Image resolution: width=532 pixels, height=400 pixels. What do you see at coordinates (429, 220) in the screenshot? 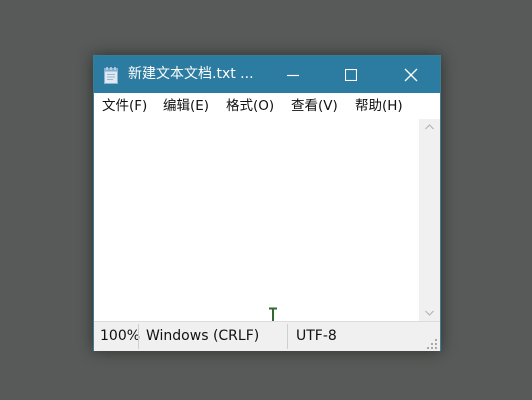
I see `vertical-scrollbar` at bounding box center [429, 220].